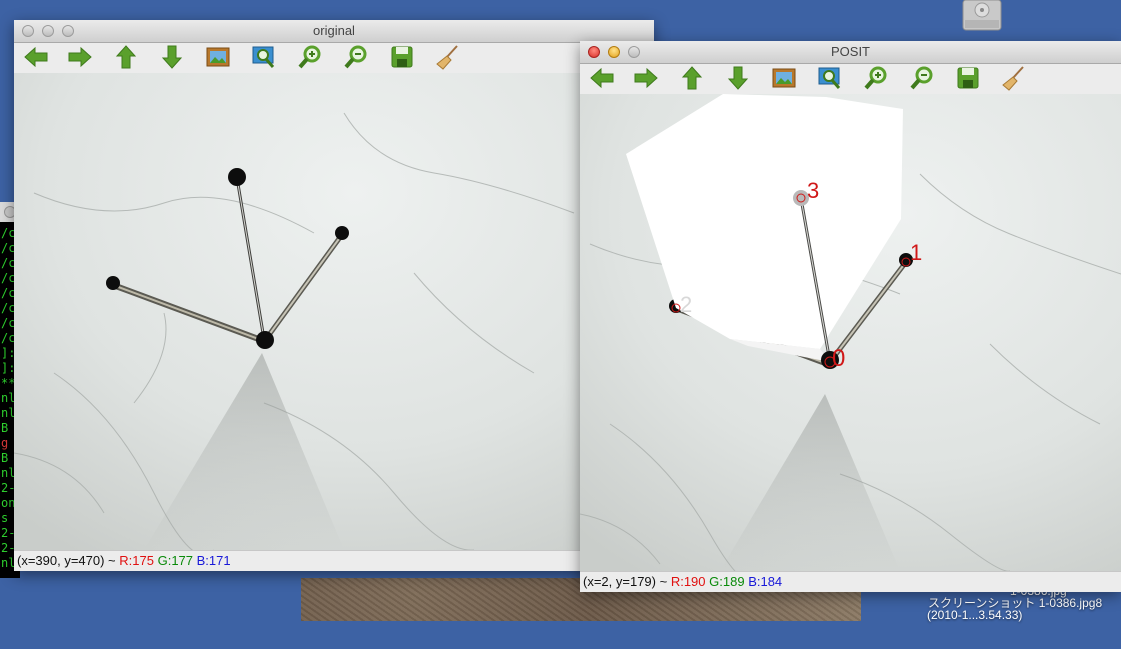 The width and height of the screenshot is (1121, 649). Describe the element at coordinates (136, 560) in the screenshot. I see `pixel-red-value: R:175` at that location.